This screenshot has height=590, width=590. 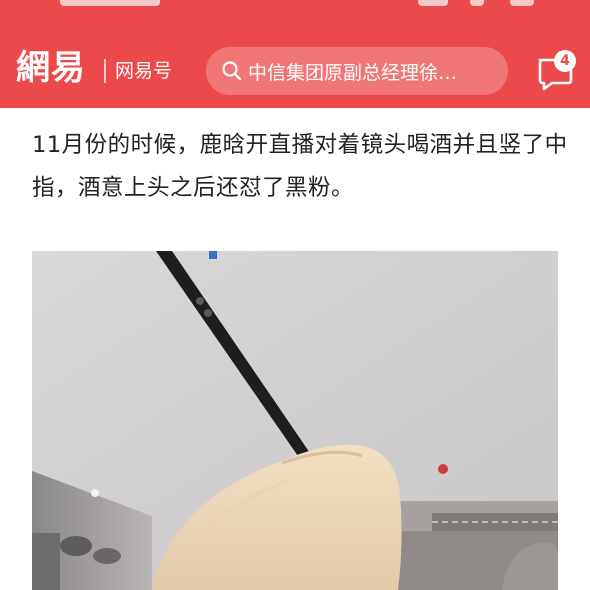 I want to click on article-paragraph: 11月份的时候，鹿晗开直播对着镜头喝酒并且竖了中指，酒意上头之后还怼了黑粉。, so click(x=300, y=166).